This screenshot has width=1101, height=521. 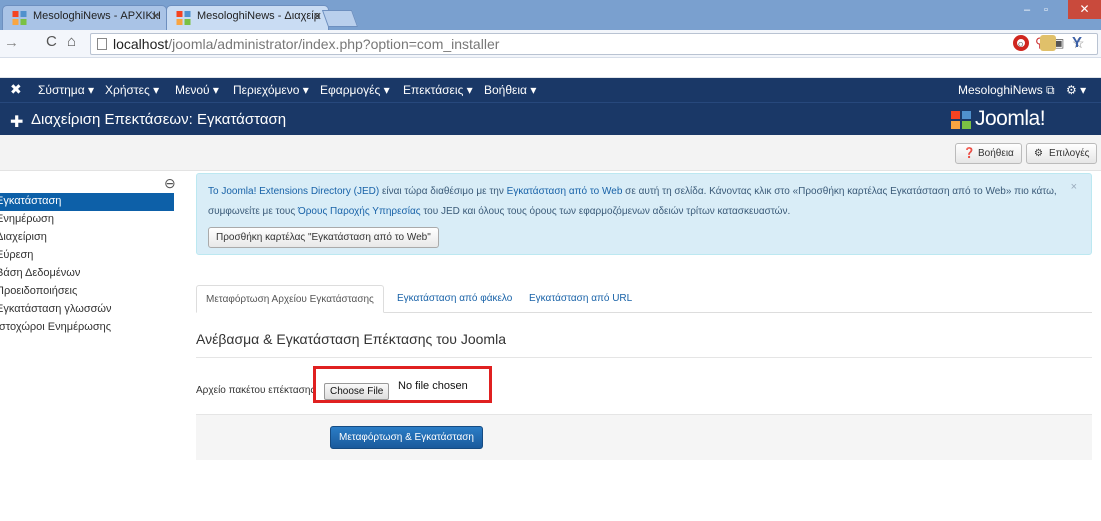 What do you see at coordinates (402, 384) in the screenshot?
I see `highlight-box` at bounding box center [402, 384].